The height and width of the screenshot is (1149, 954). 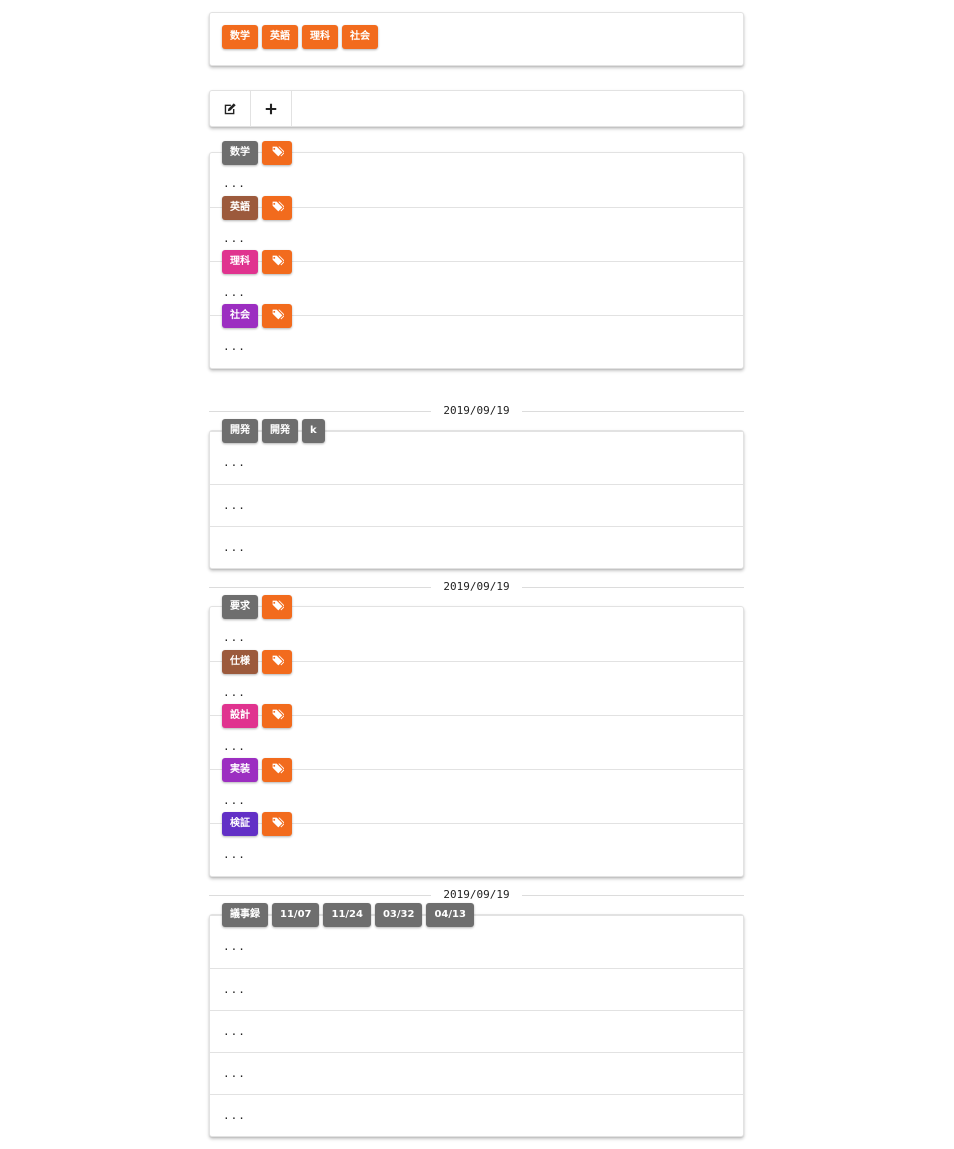 What do you see at coordinates (360, 37) in the screenshot?
I see `filter-tag-social: 社会` at bounding box center [360, 37].